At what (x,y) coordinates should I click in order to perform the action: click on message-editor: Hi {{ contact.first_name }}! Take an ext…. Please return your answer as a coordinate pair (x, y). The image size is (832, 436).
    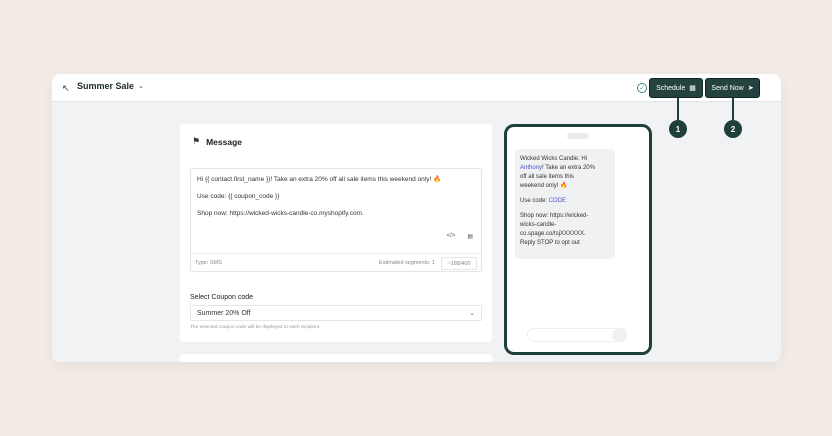
    Looking at the image, I should click on (336, 220).